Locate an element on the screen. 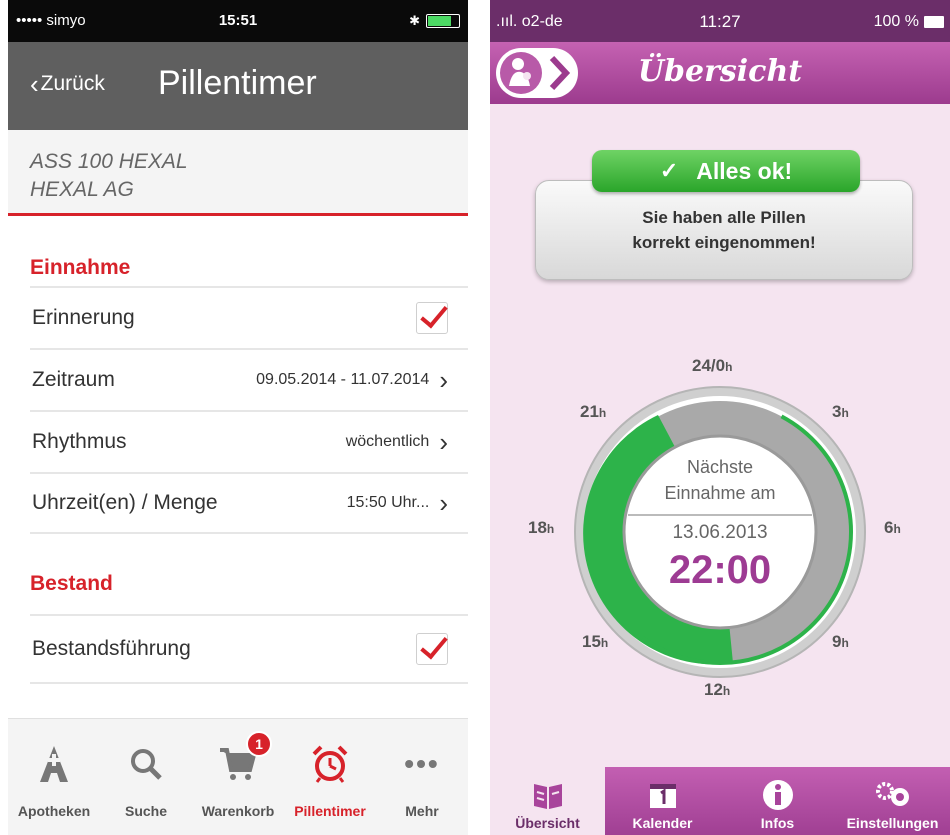  reminder-row: Erinnerung is located at coordinates (249, 317).